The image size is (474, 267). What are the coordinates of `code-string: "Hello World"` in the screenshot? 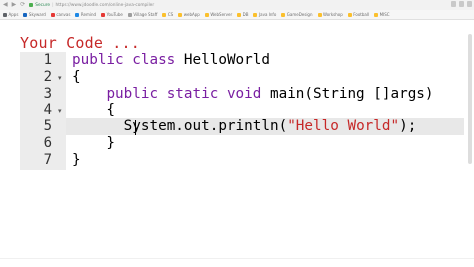 It's located at (343, 126).